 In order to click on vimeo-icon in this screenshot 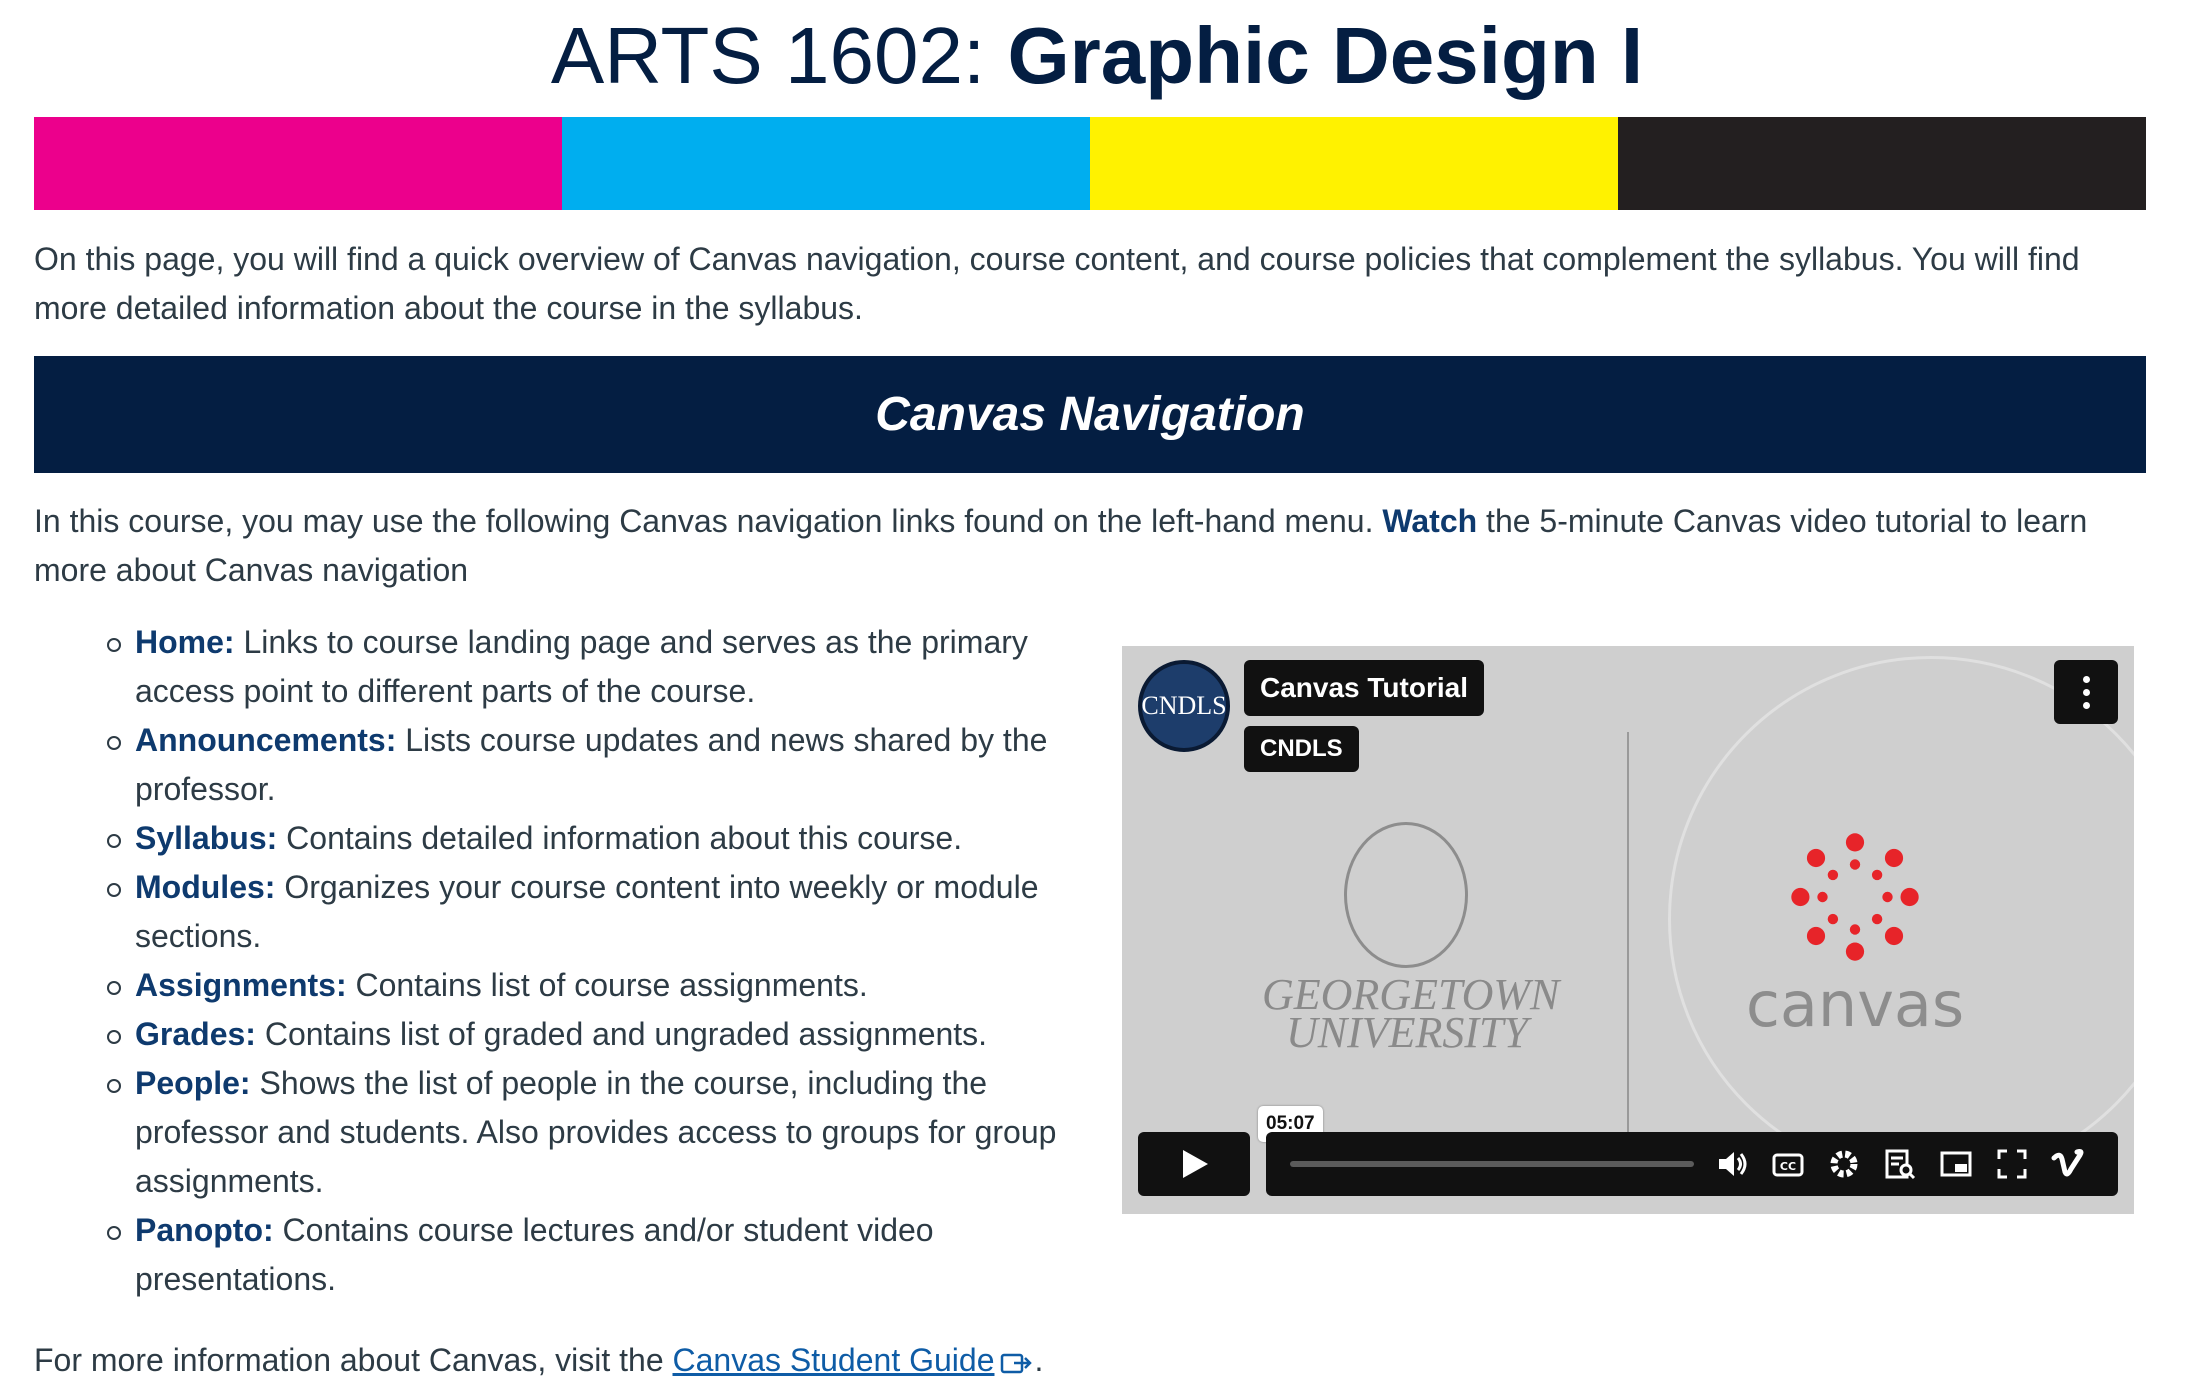, I will do `click(2068, 1164)`.